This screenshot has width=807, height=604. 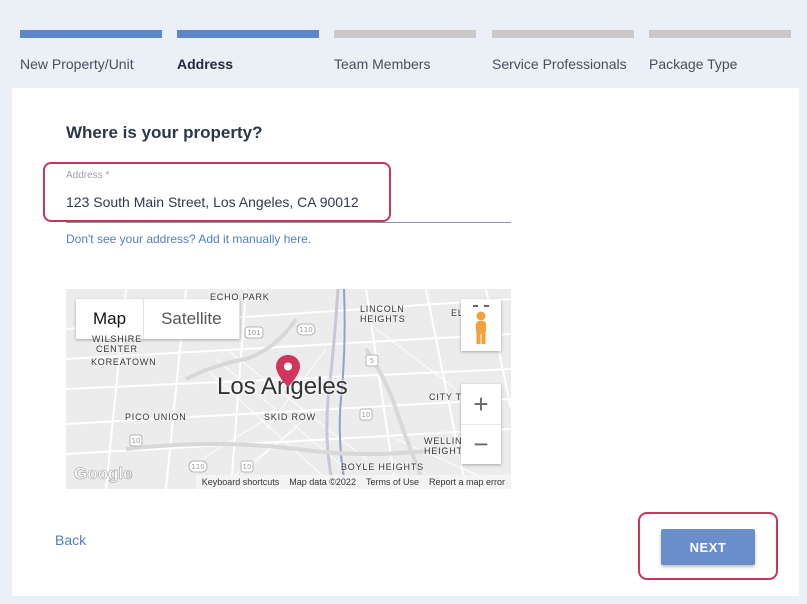 What do you see at coordinates (392, 482) in the screenshot?
I see `terms-of-use-link: Terms of Use` at bounding box center [392, 482].